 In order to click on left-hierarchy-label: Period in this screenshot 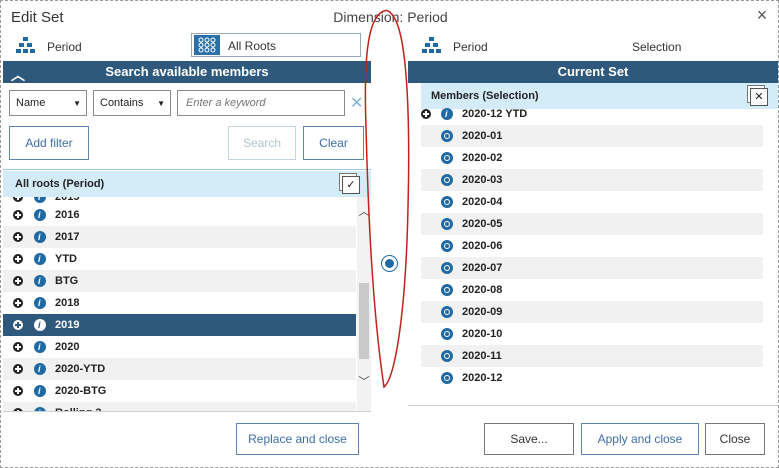, I will do `click(64, 47)`.